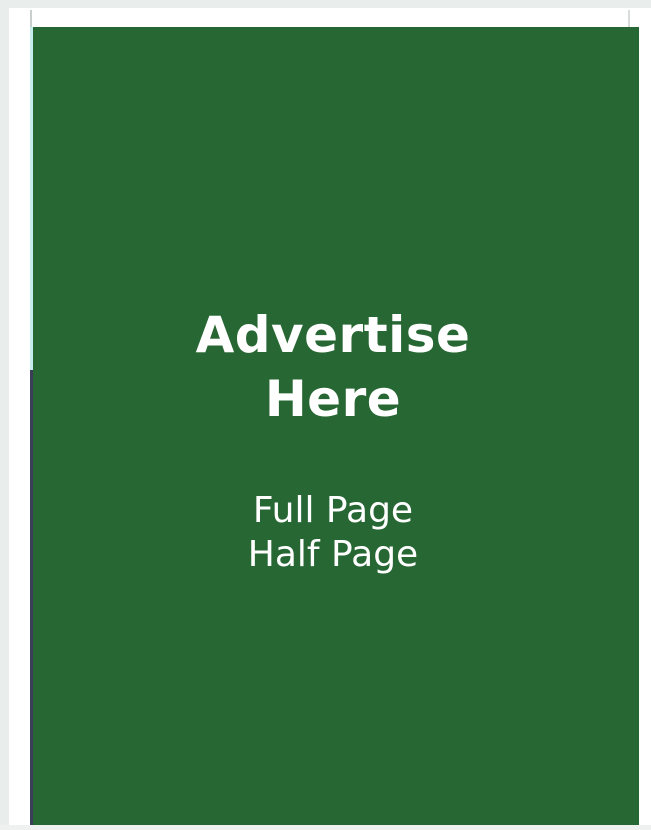 This screenshot has width=651, height=830. What do you see at coordinates (333, 510) in the screenshot?
I see `ad-option-full-page: Full Page` at bounding box center [333, 510].